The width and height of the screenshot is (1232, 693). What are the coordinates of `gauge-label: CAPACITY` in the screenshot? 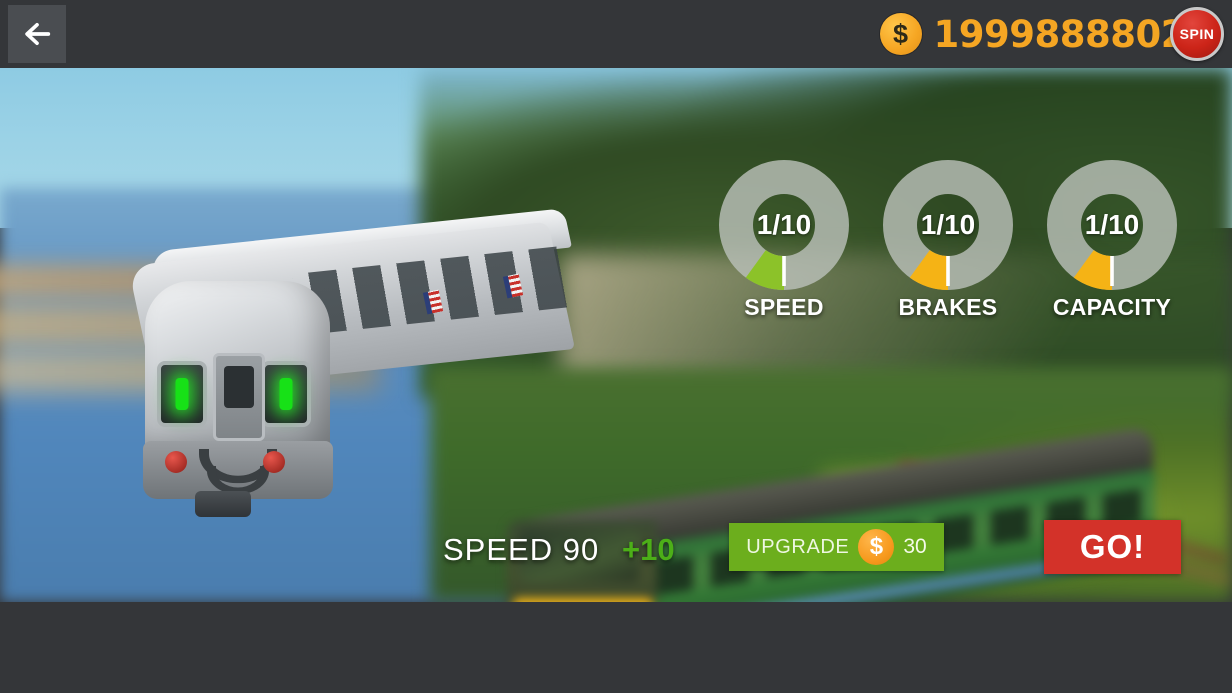 It's located at (1112, 307).